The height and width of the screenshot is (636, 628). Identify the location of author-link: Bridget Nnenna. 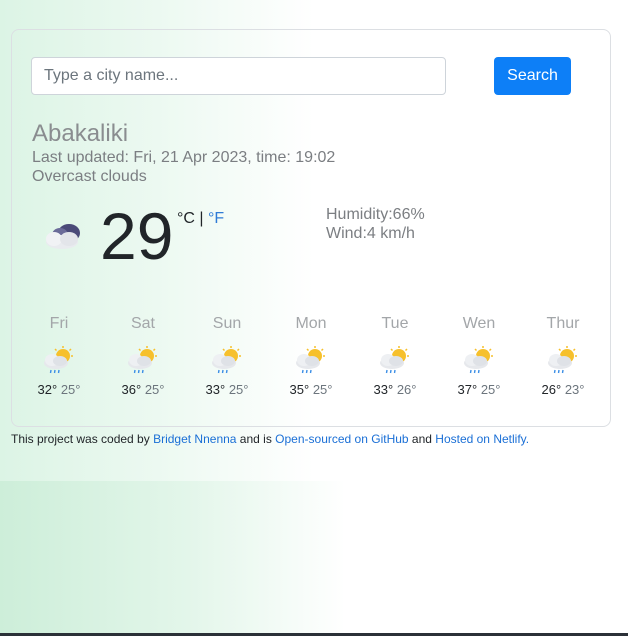
(194, 439).